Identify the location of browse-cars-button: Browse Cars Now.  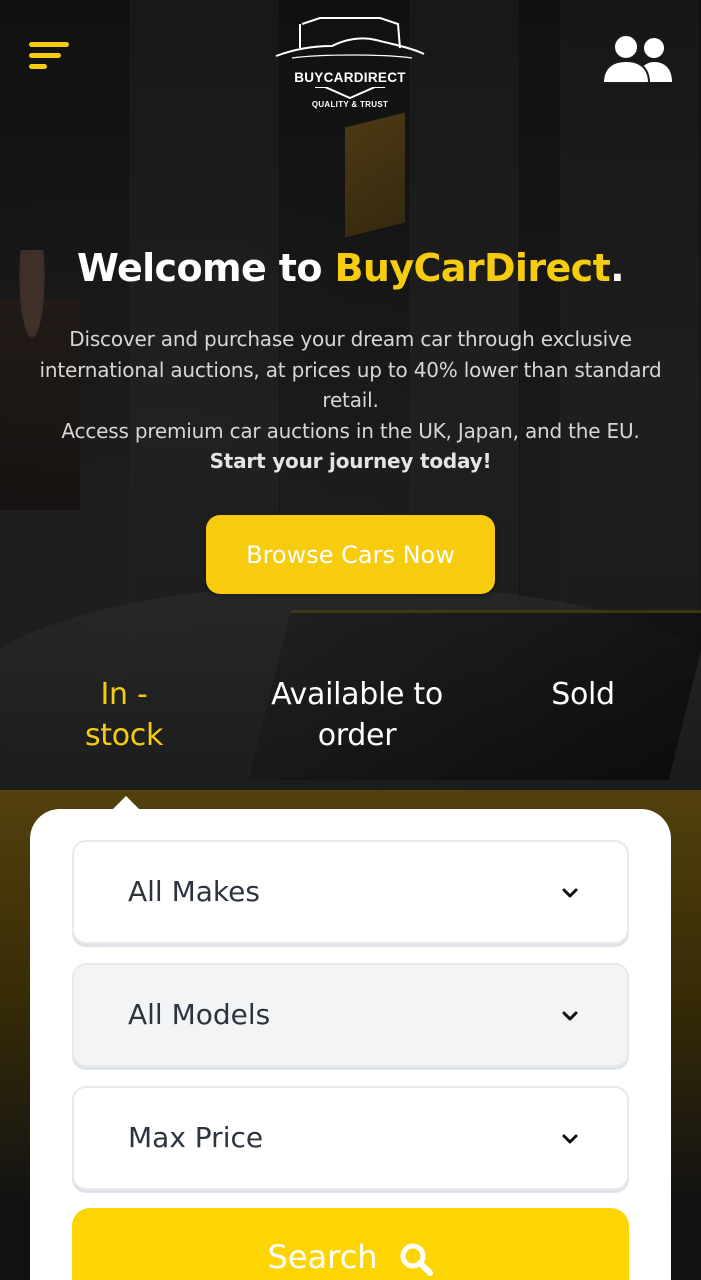
(350, 554).